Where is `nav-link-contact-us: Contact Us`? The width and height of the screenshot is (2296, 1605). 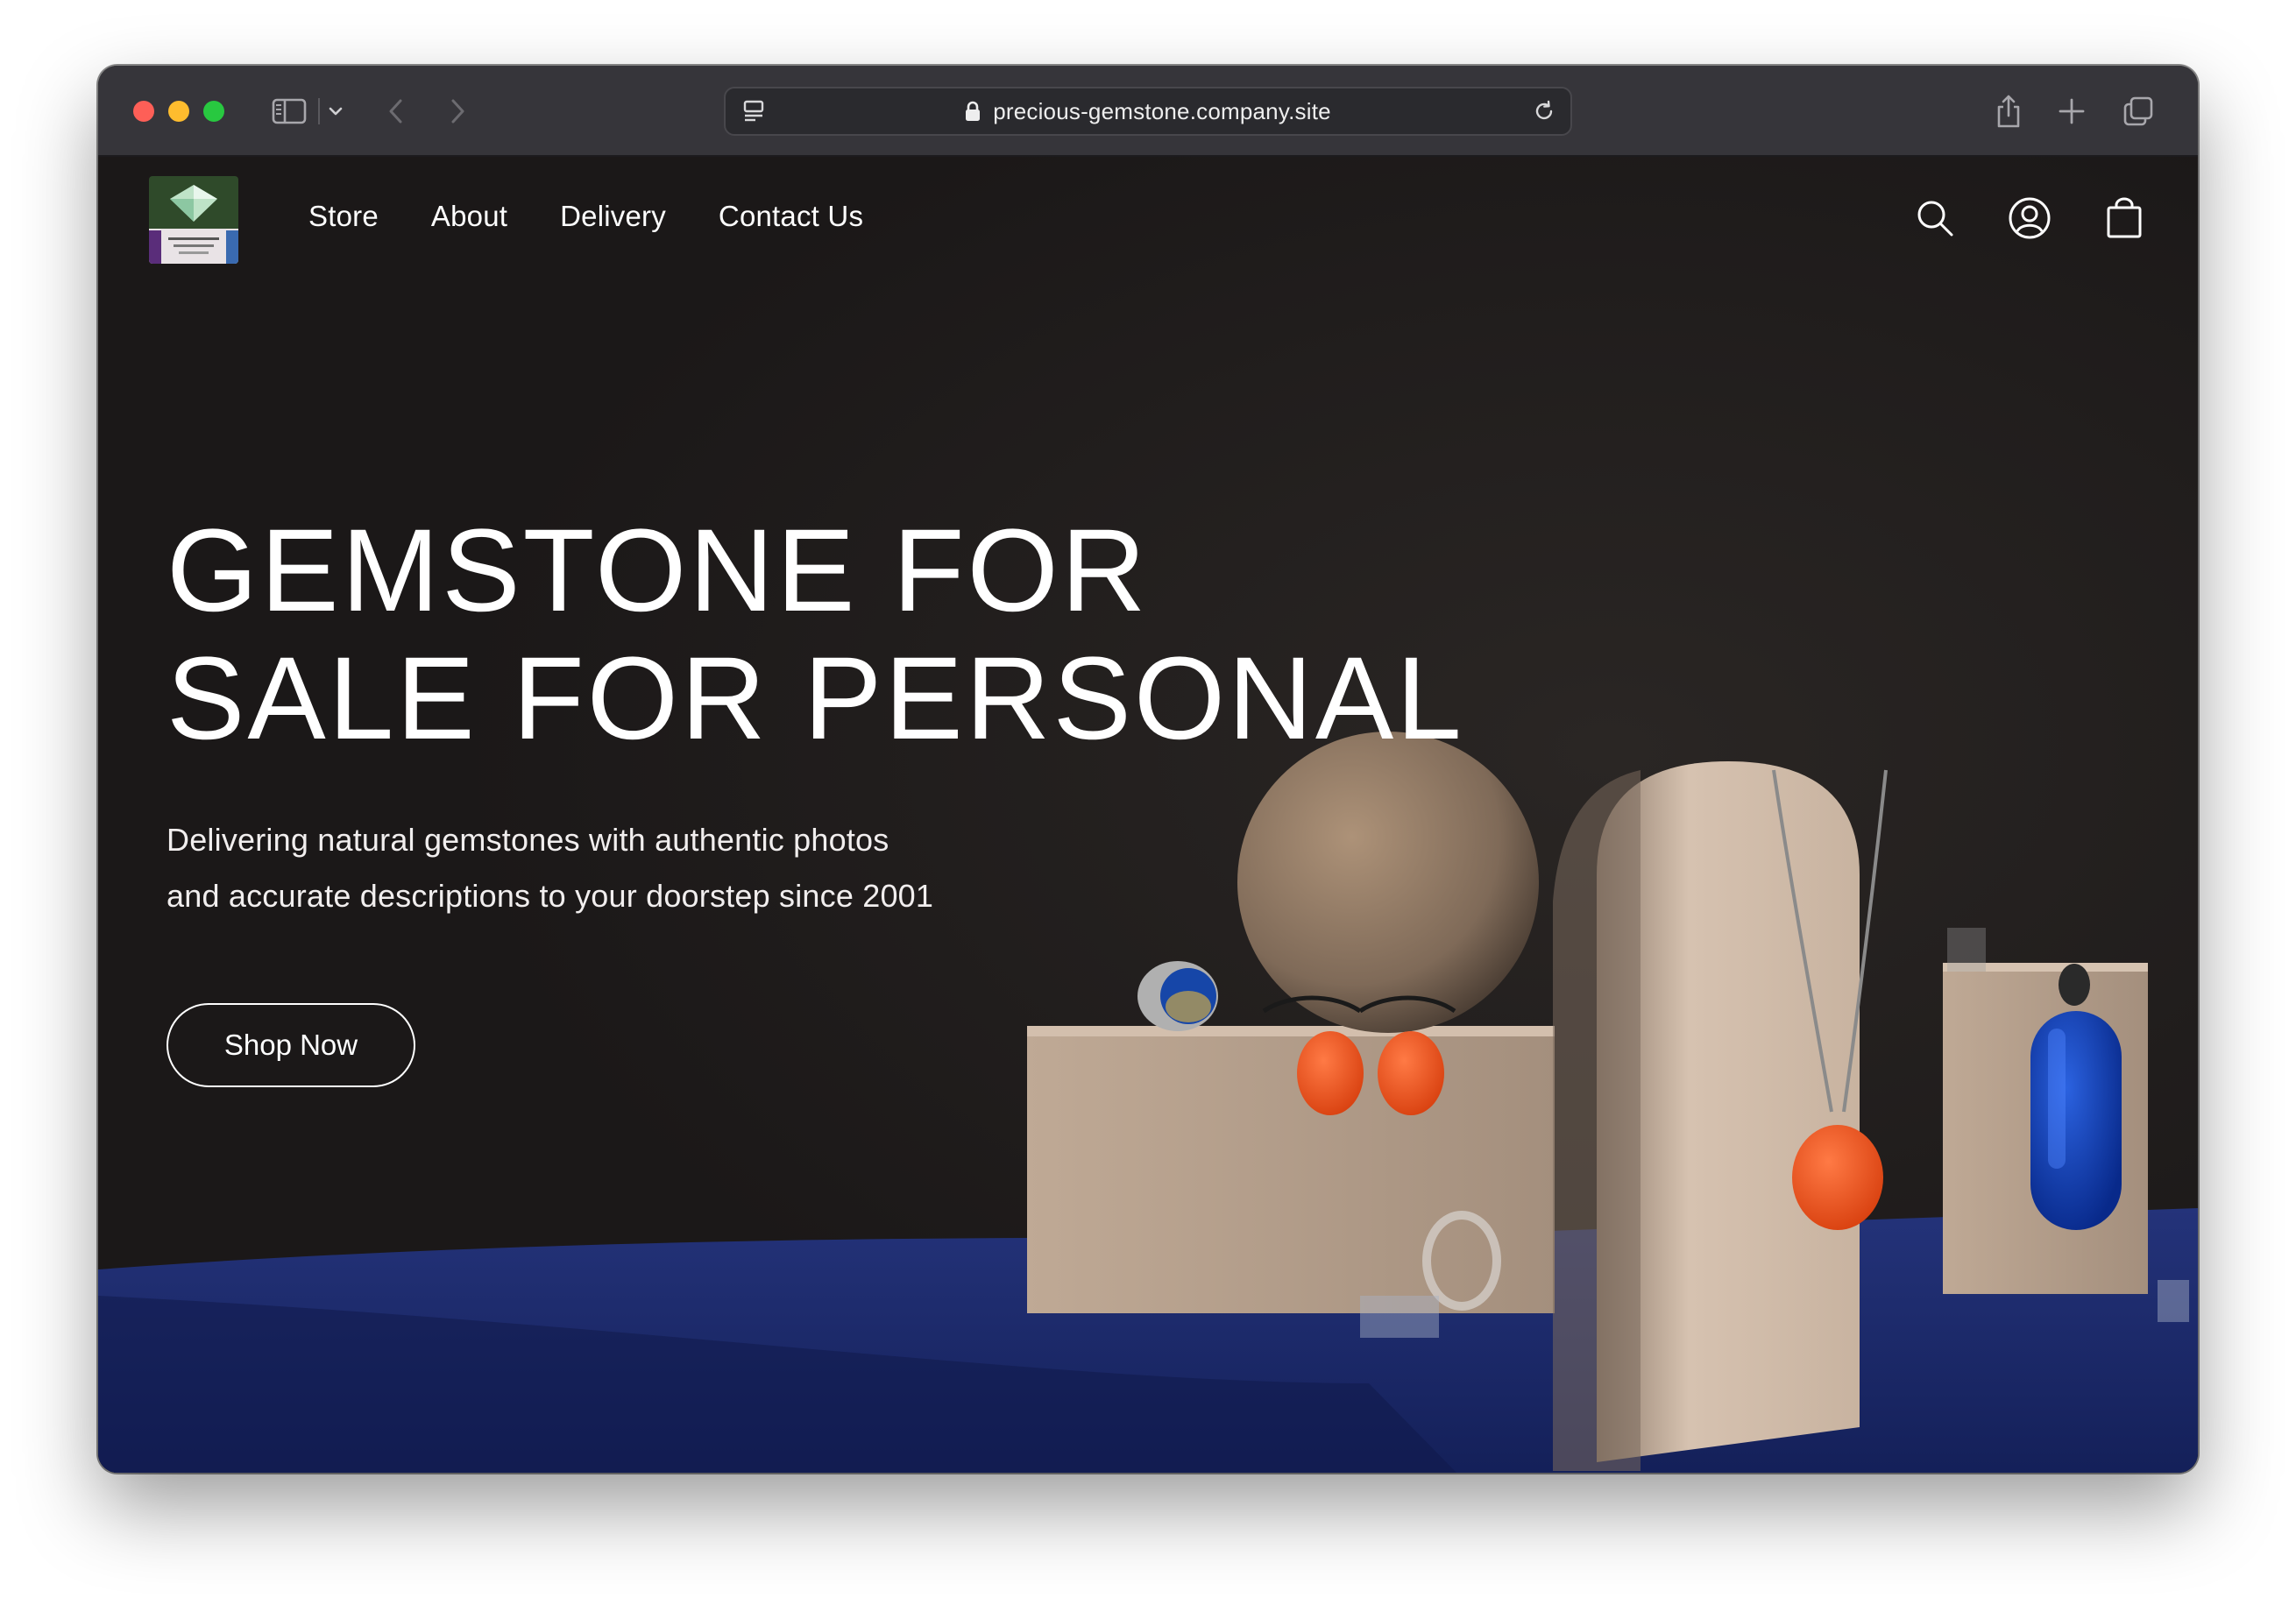
nav-link-contact-us: Contact Us is located at coordinates (791, 216).